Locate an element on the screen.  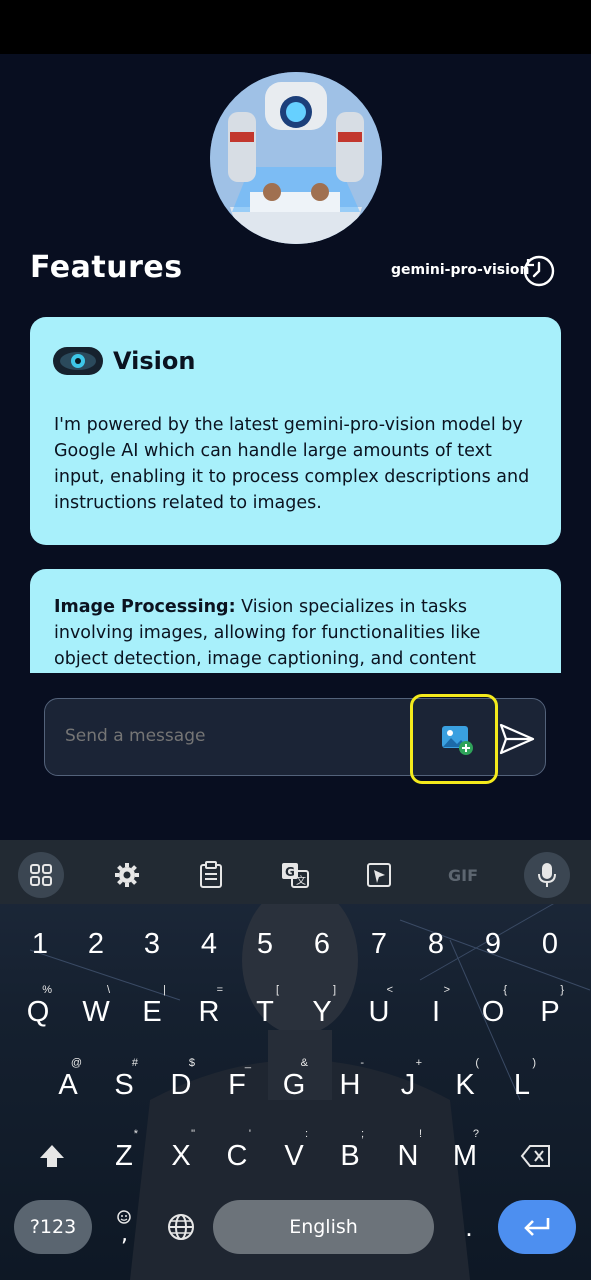
keyboard-toolbar: G文 GIF is located at coordinates (295, 872).